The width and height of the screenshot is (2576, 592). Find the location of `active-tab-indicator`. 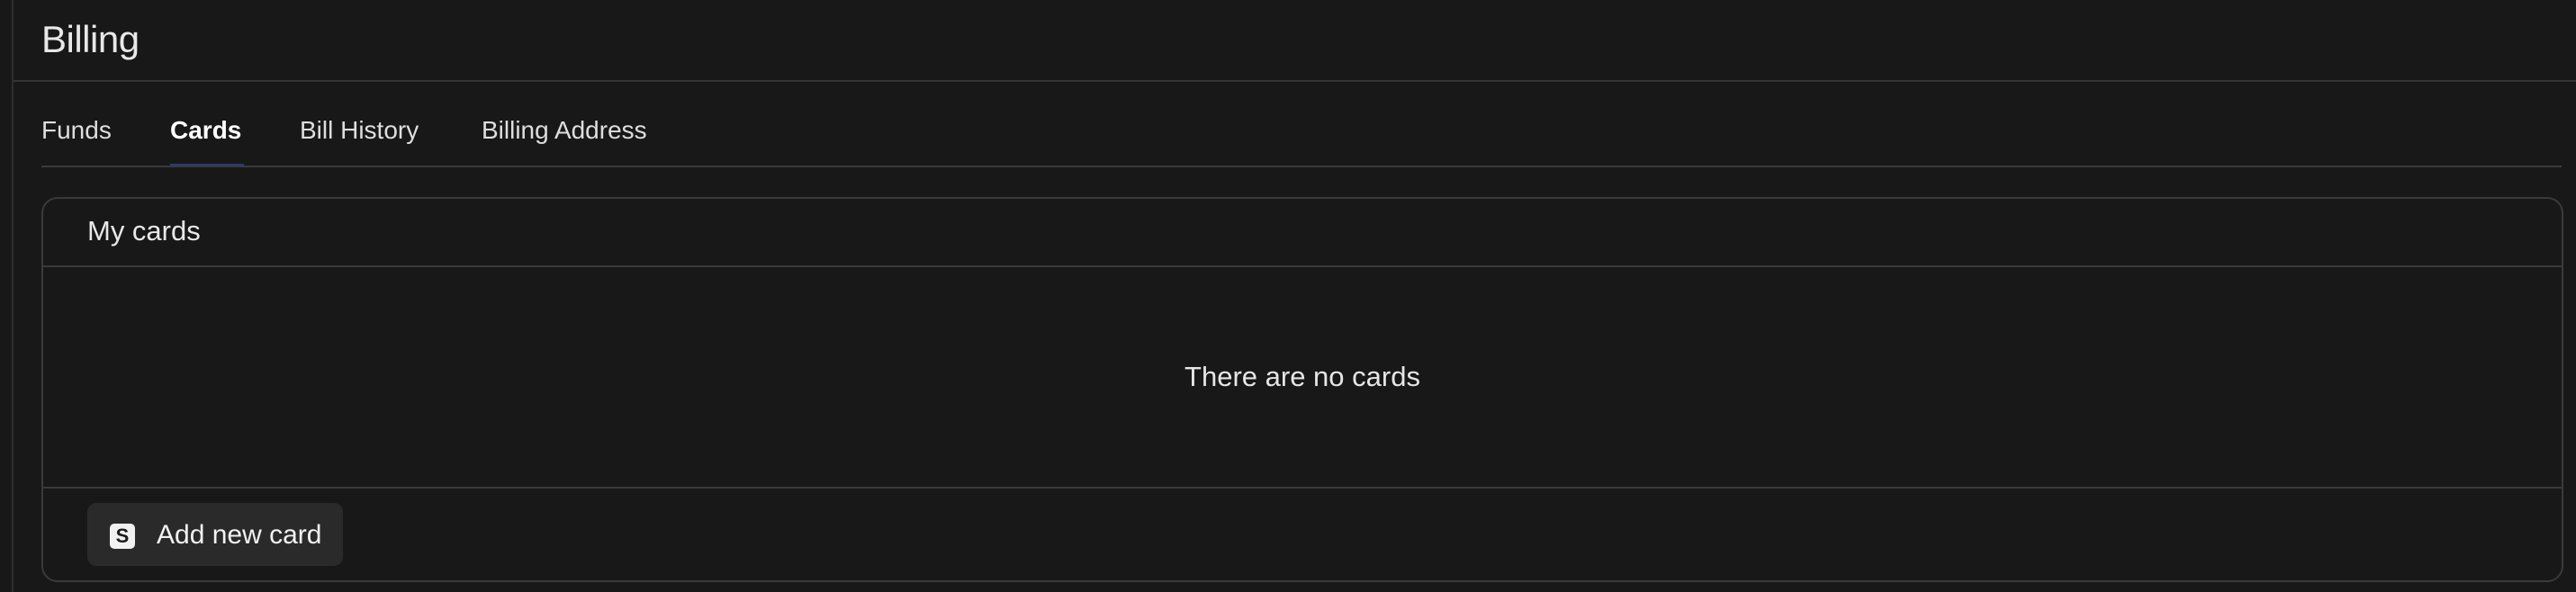

active-tab-indicator is located at coordinates (207, 165).